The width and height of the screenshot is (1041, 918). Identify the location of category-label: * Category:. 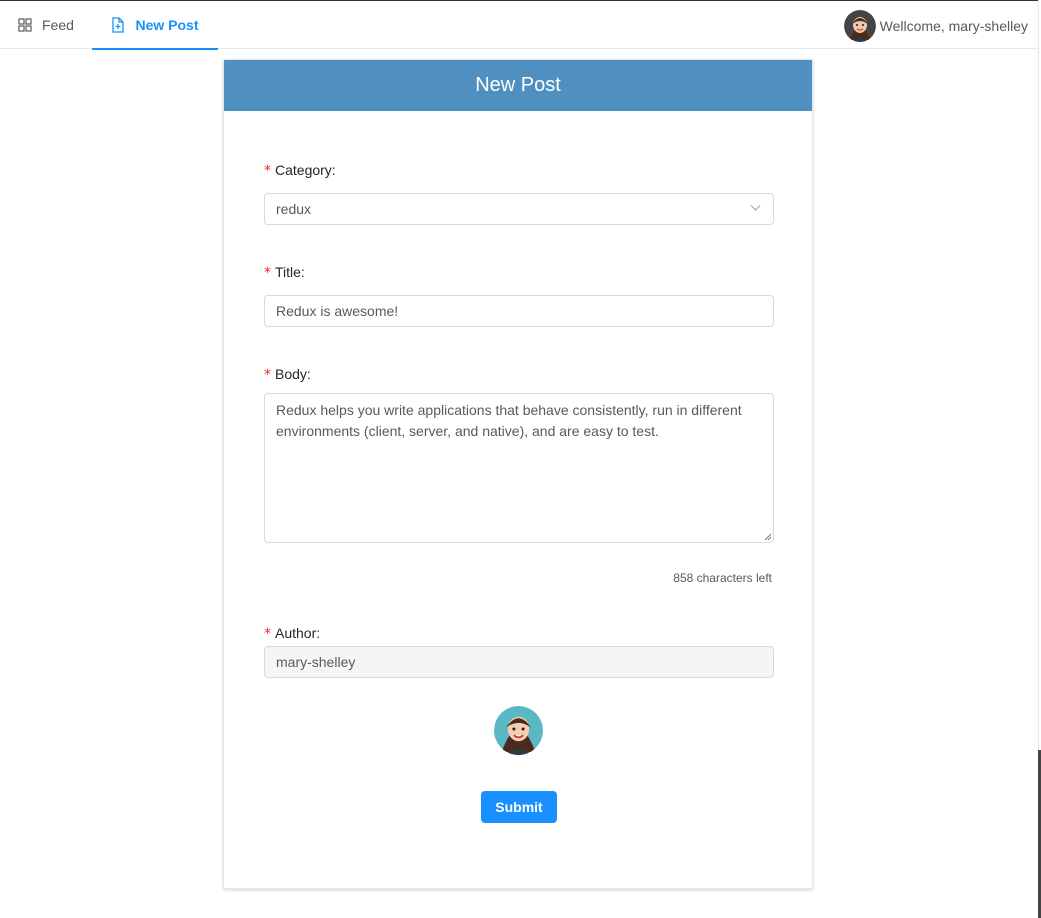
(300, 170).